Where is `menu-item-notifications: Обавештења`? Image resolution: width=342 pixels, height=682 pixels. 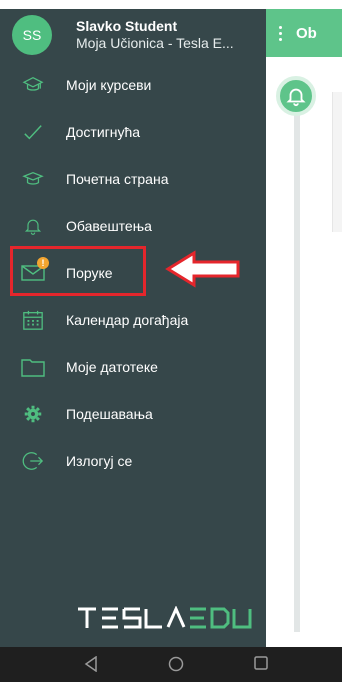
menu-item-notifications: Обавештења is located at coordinates (133, 225).